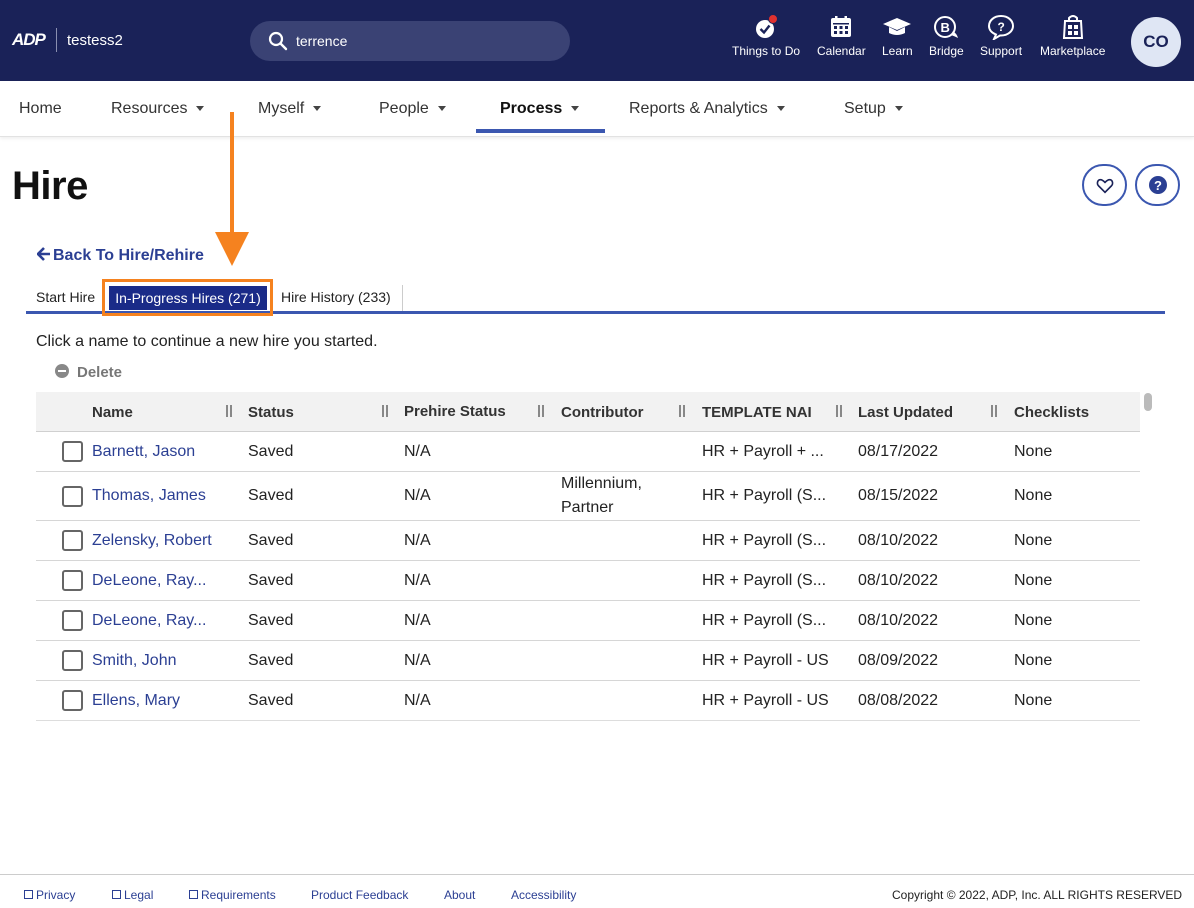  What do you see at coordinates (531, 108) in the screenshot?
I see `nav-process-label: Process` at bounding box center [531, 108].